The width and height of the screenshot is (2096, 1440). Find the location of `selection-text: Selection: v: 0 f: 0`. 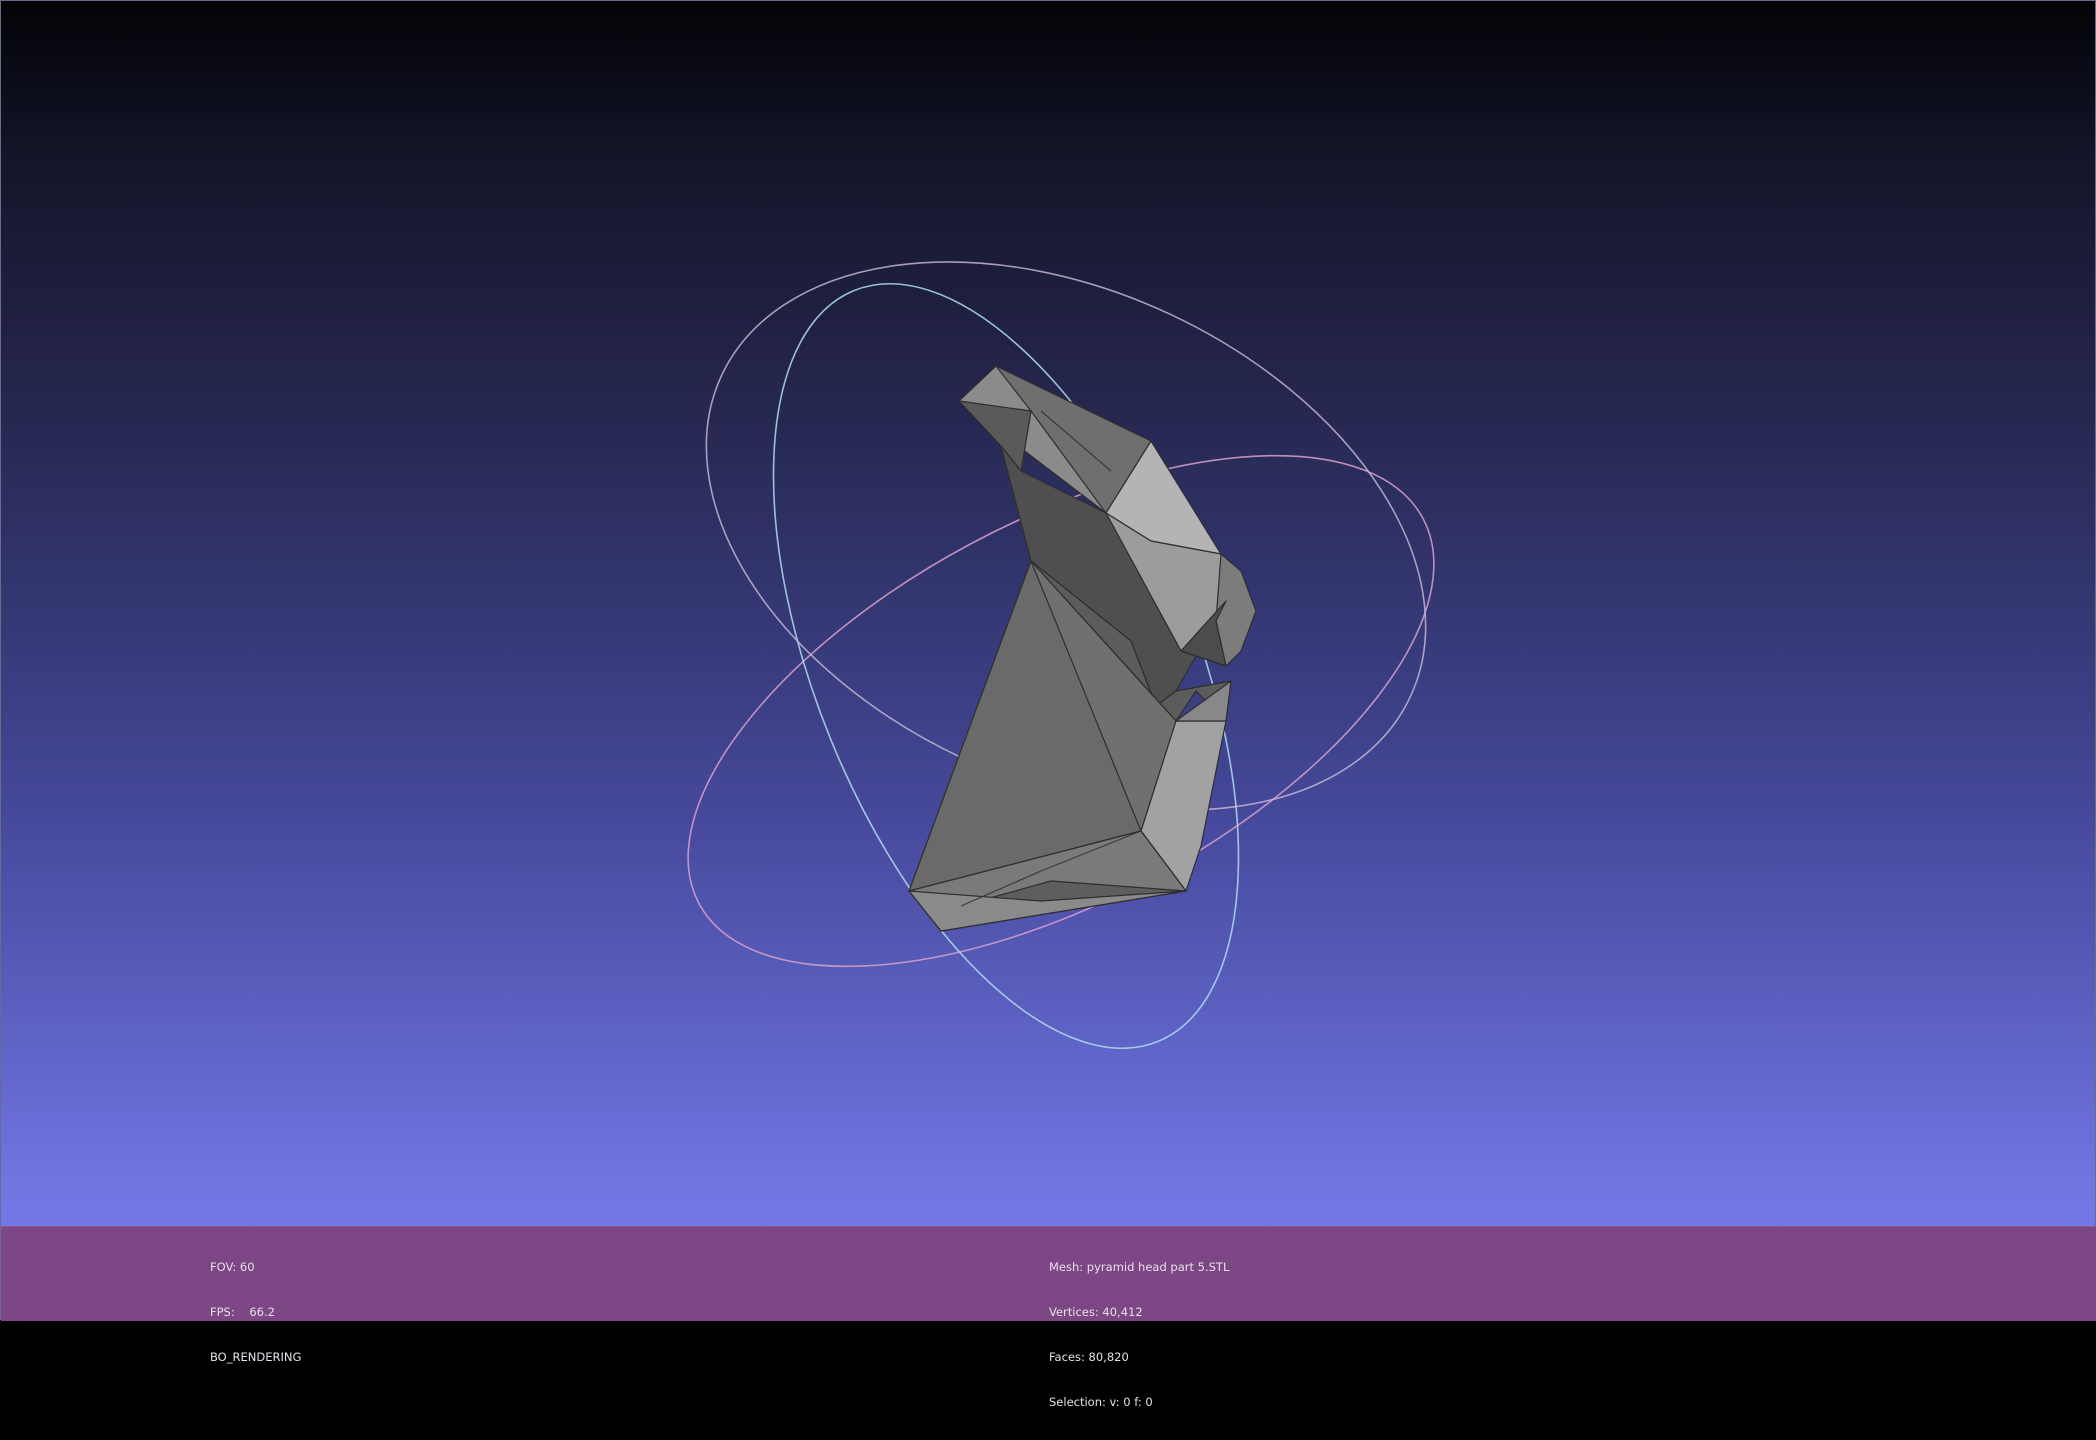

selection-text: Selection: v: 0 f: 0 is located at coordinates (1101, 1402).